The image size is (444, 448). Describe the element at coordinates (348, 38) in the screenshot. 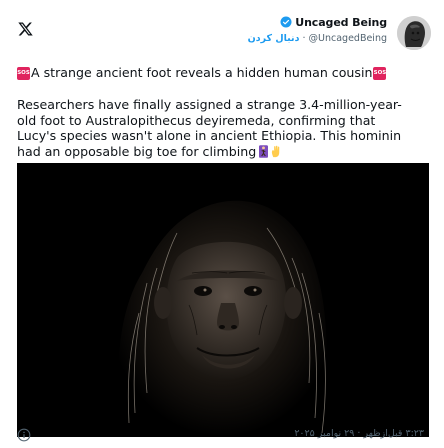

I see `author-handle: @UncagedBeing` at that location.